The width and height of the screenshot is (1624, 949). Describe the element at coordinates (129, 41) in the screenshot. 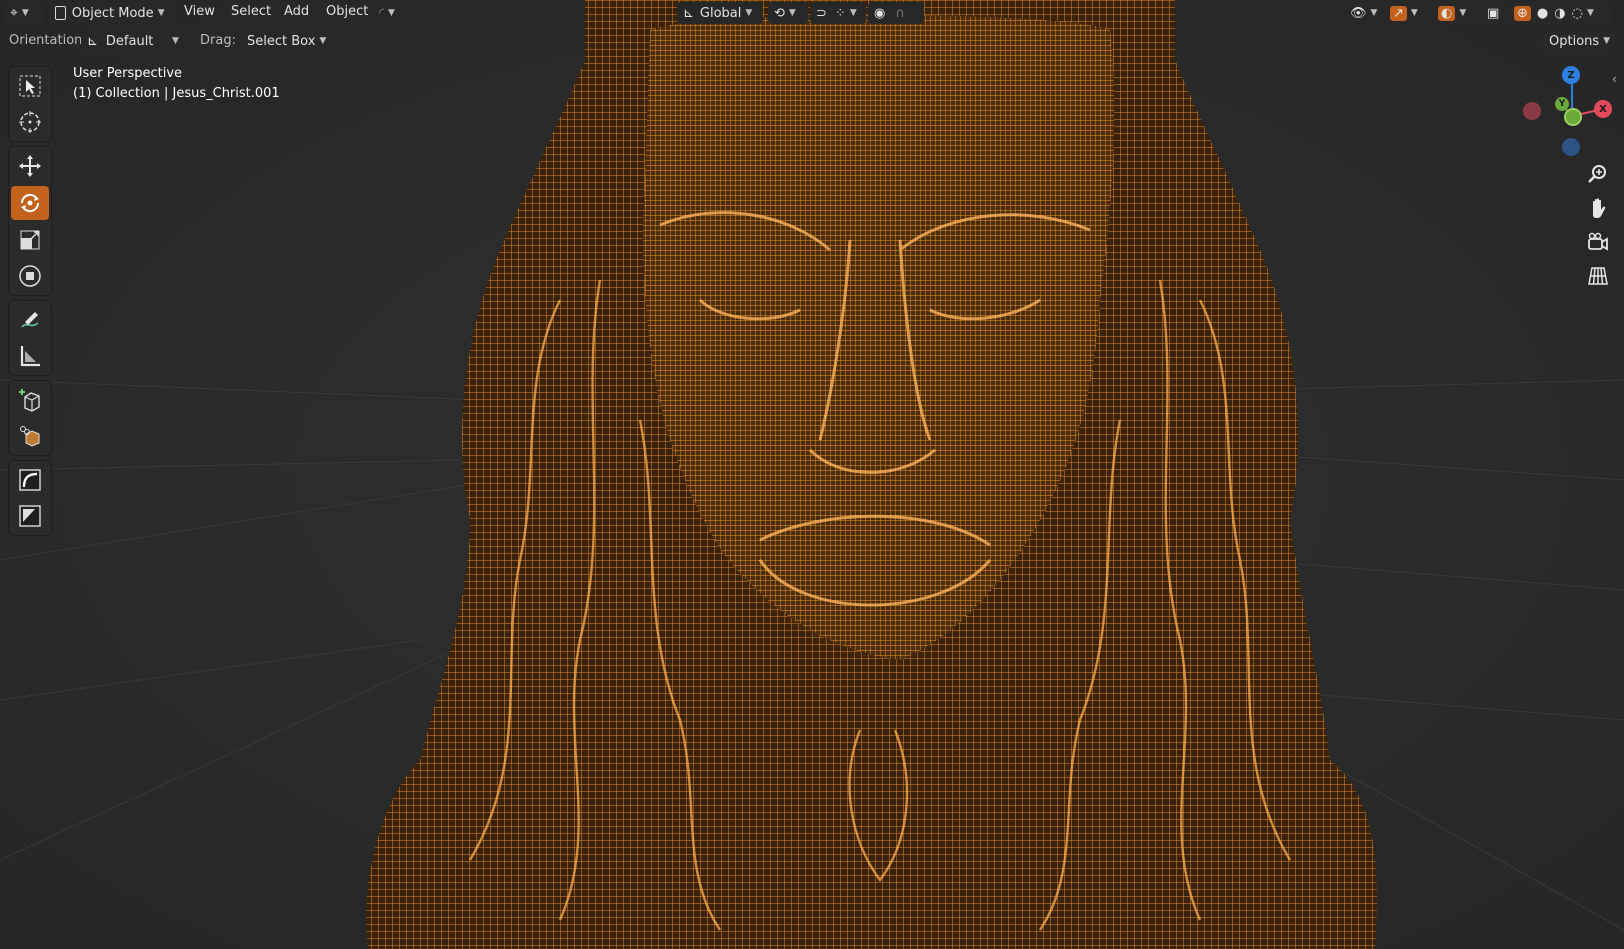

I see `orientation-dropdown-value: Default` at that location.